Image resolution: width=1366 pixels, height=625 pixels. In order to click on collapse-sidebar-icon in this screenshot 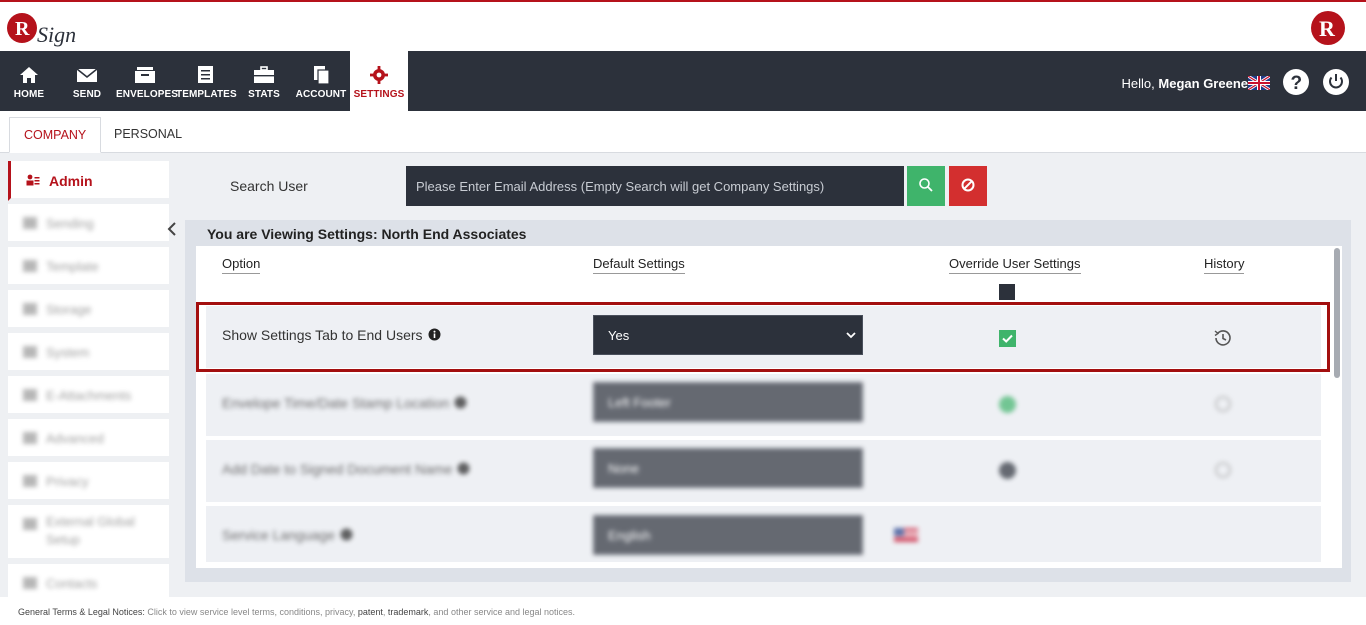, I will do `click(172, 229)`.